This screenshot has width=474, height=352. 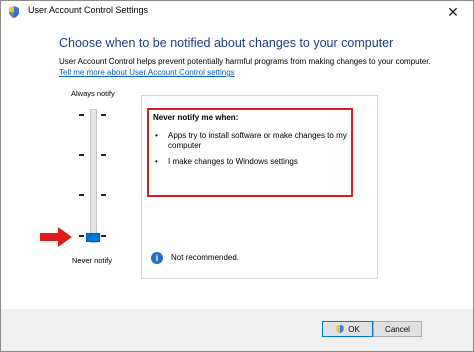 I want to click on notification-slider-thumb, so click(x=93, y=237).